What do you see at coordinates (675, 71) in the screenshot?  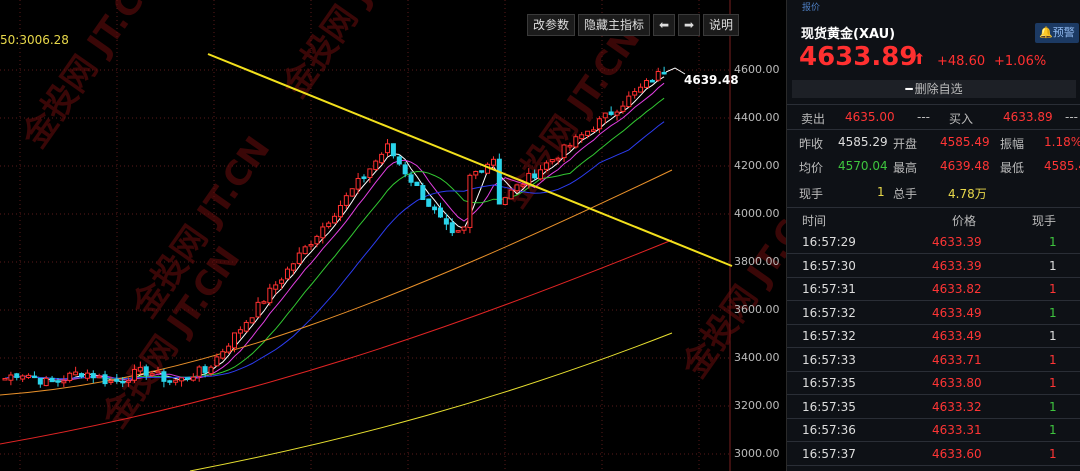 I see `last-price-pointer` at bounding box center [675, 71].